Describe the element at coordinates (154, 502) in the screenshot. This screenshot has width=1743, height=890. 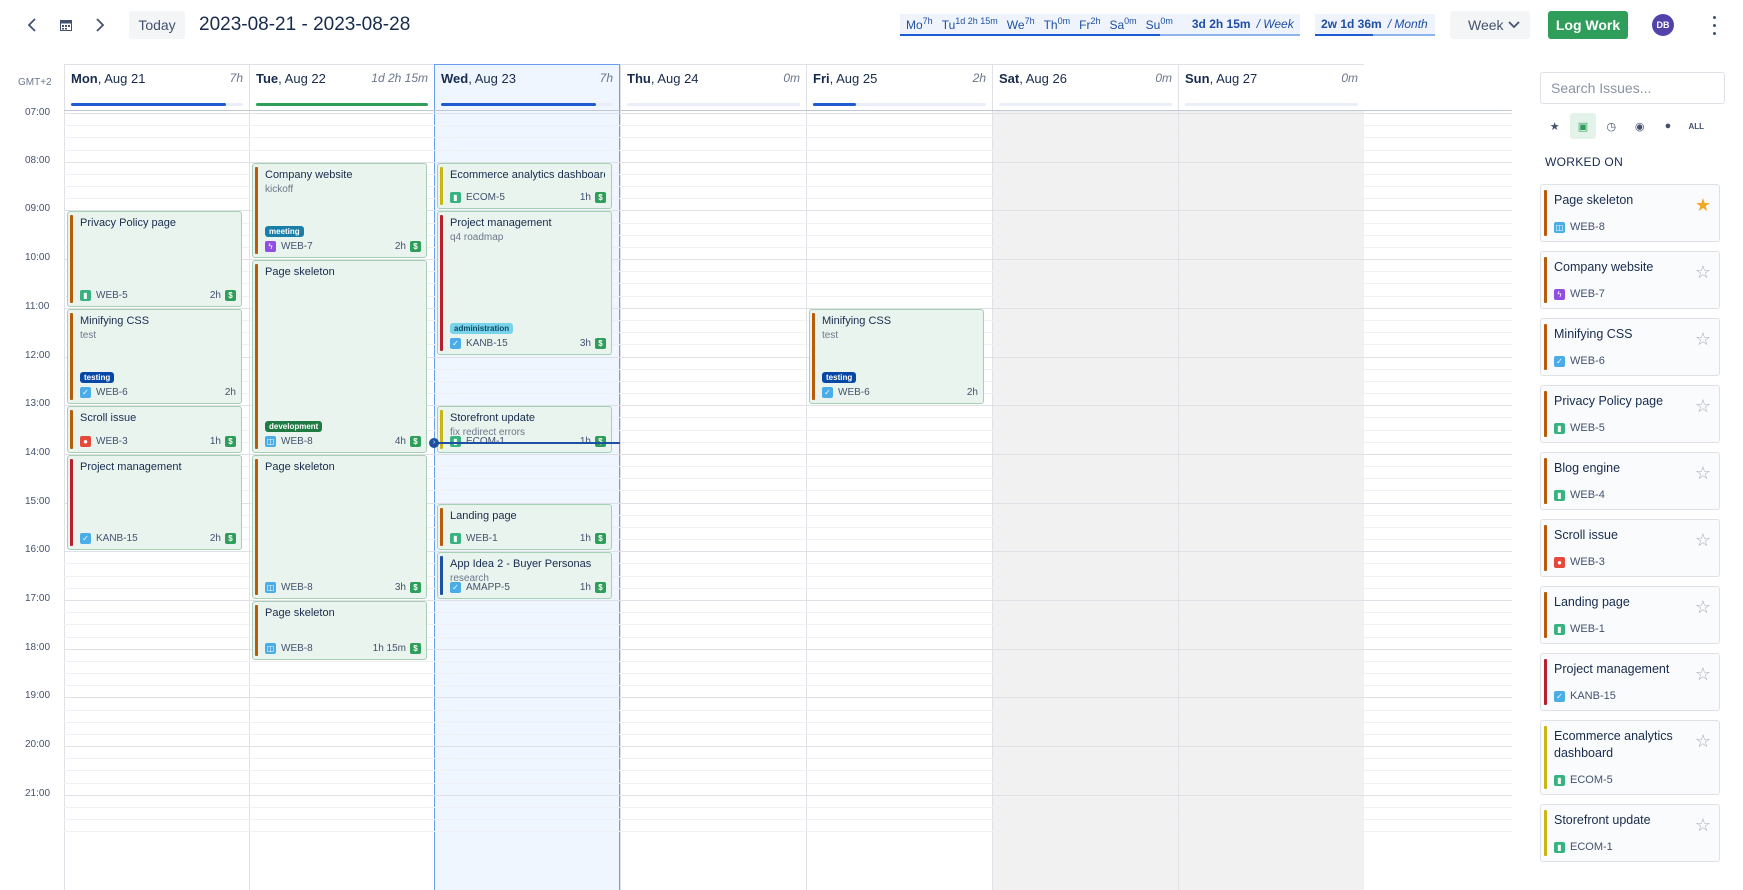
I see `worklog-event: Project management ✓ KANB-15 2h $` at that location.